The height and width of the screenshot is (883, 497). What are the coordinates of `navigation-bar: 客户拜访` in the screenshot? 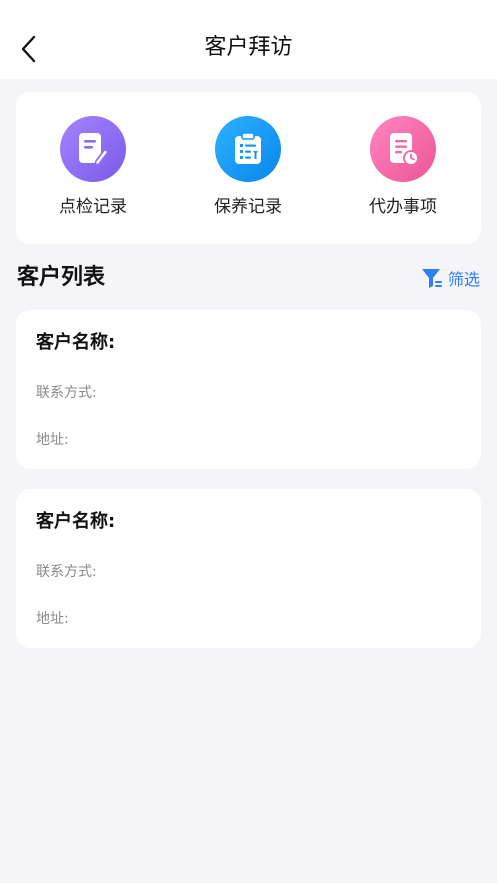 It's located at (248, 39).